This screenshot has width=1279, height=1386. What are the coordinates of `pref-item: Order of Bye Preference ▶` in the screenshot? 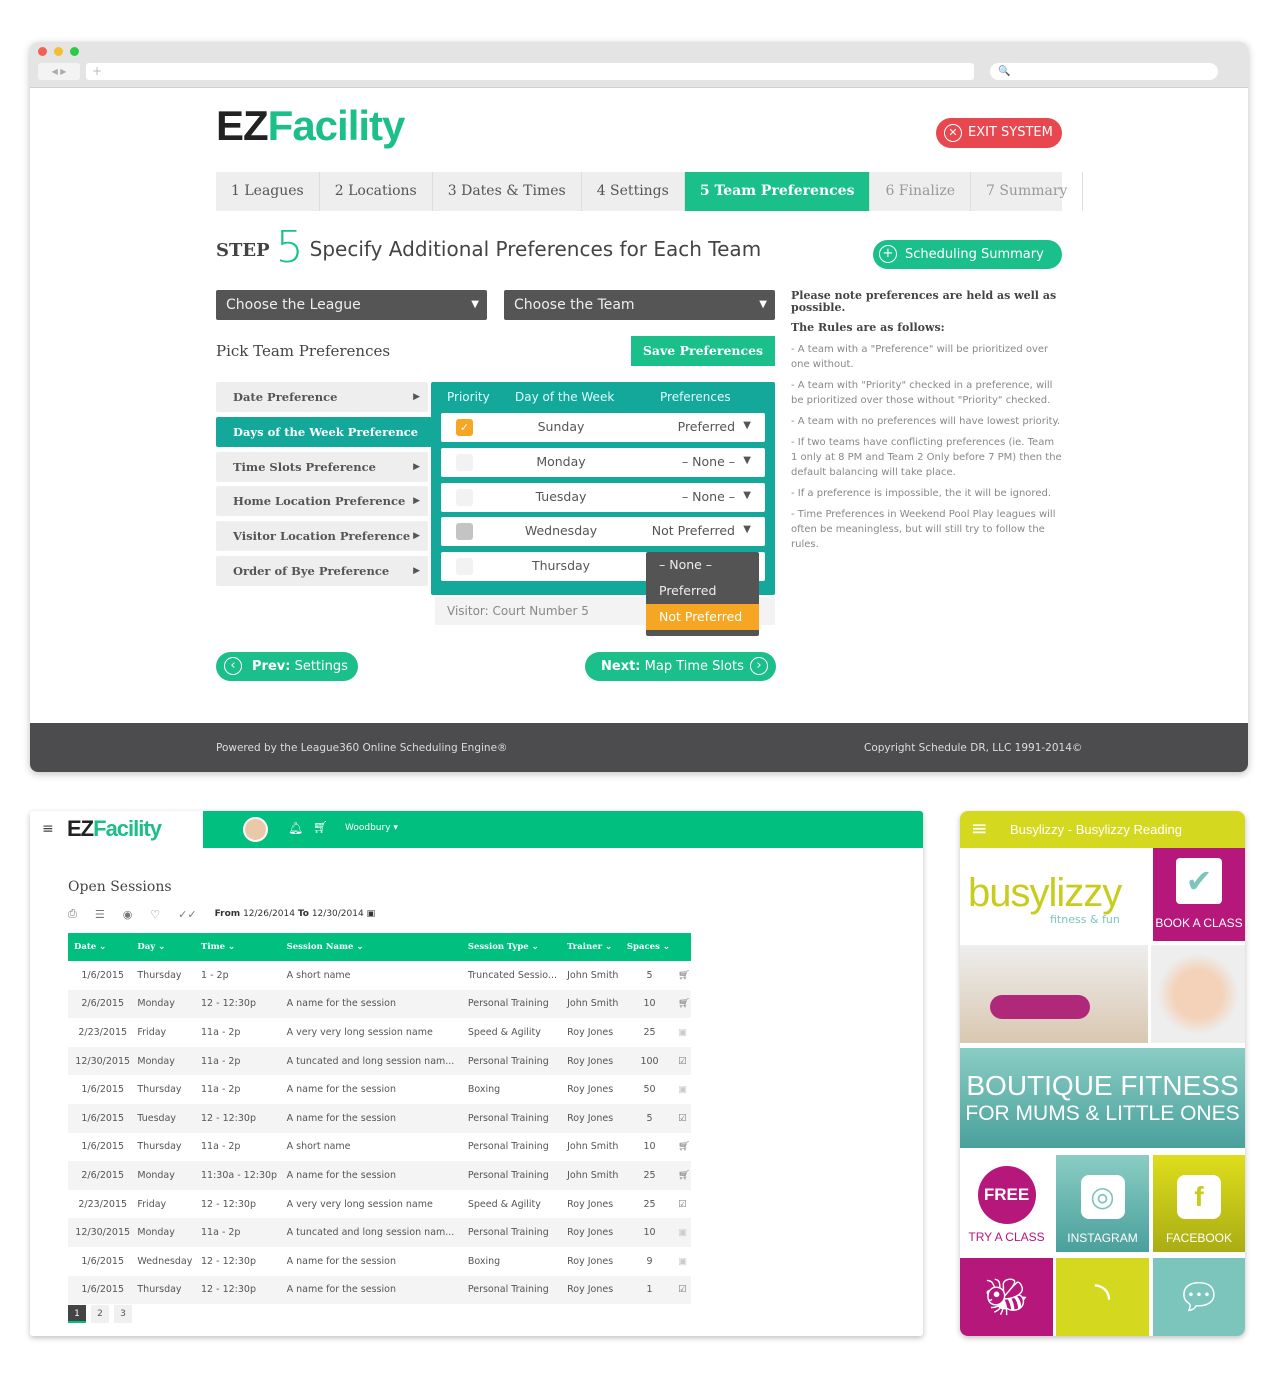 It's located at (322, 571).